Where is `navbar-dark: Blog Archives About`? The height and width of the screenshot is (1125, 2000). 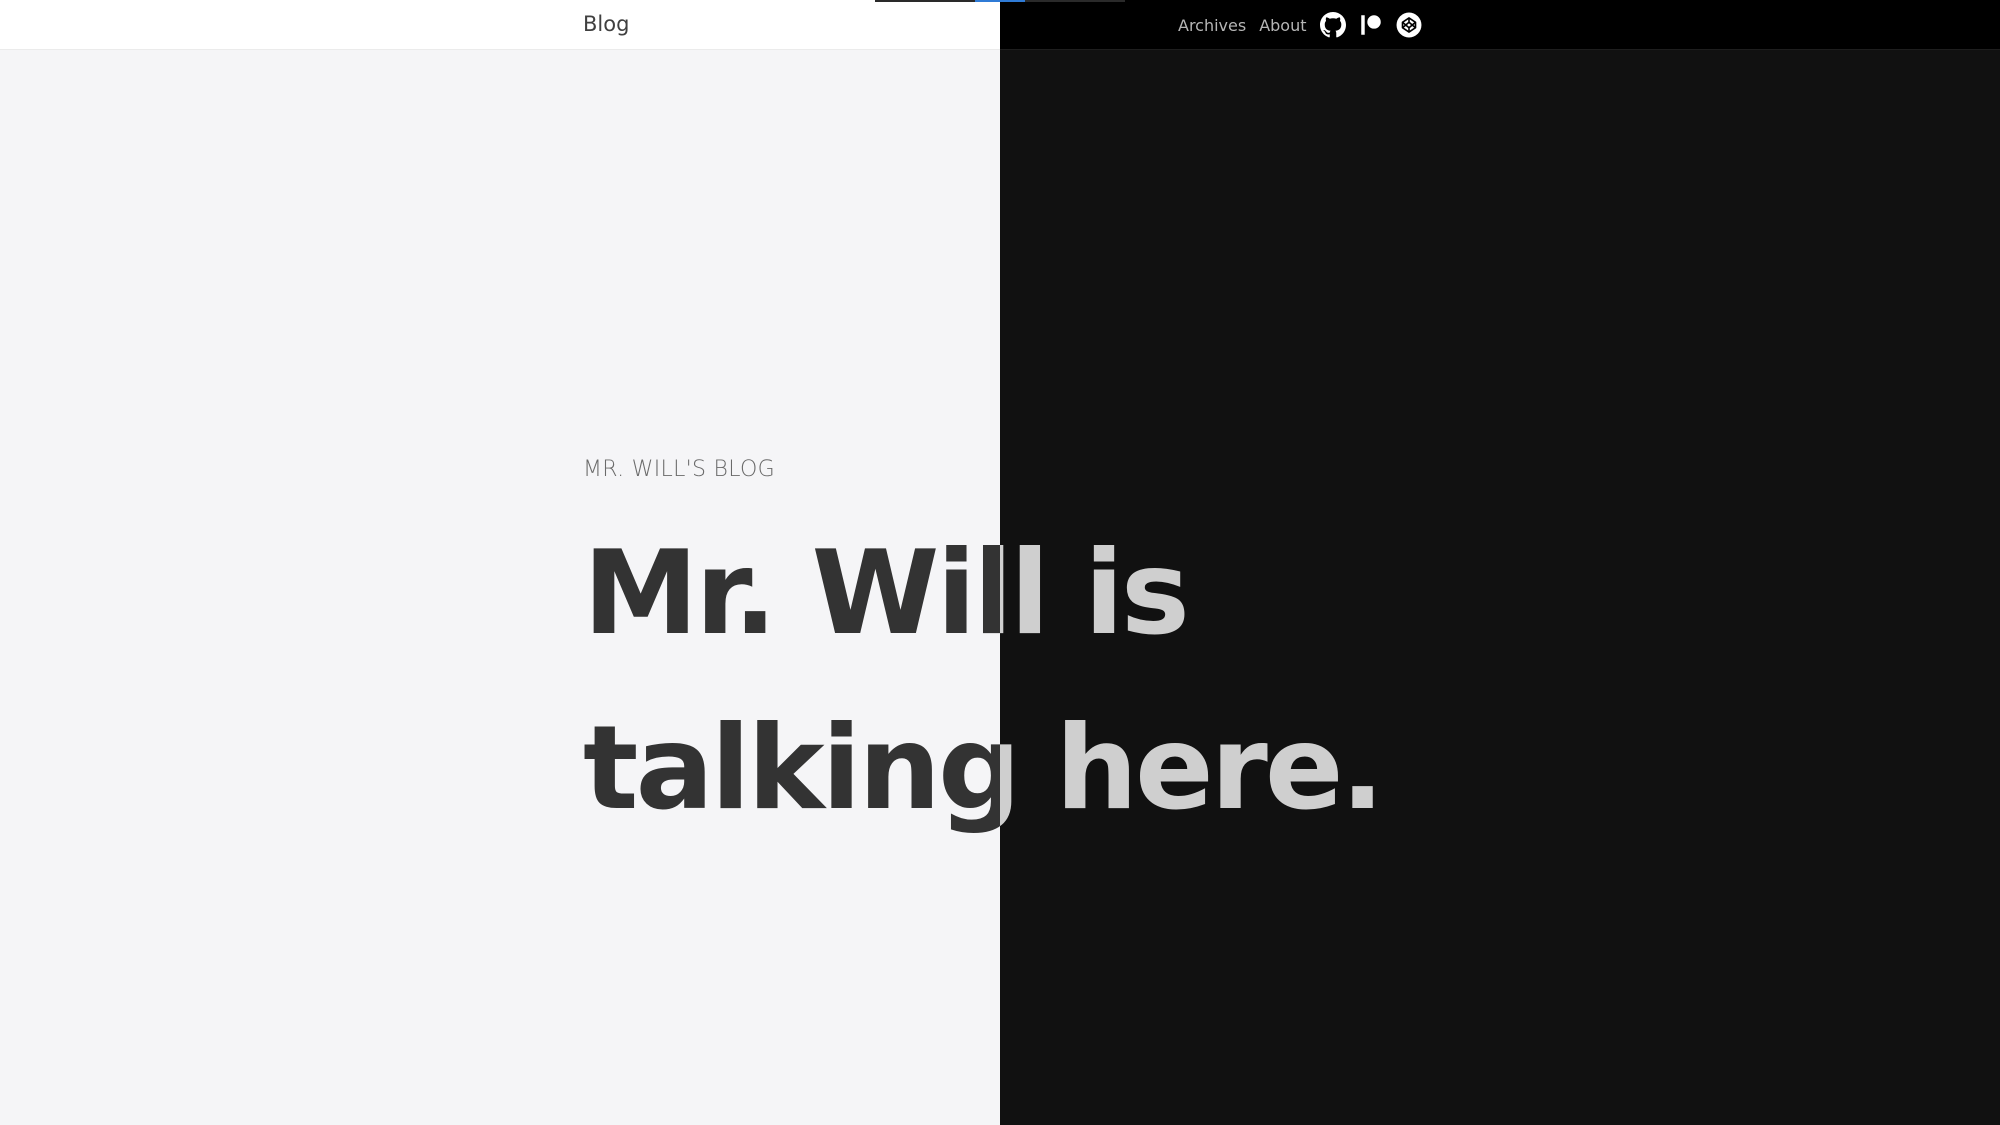
navbar-dark: Blog Archives About is located at coordinates (1500, 25).